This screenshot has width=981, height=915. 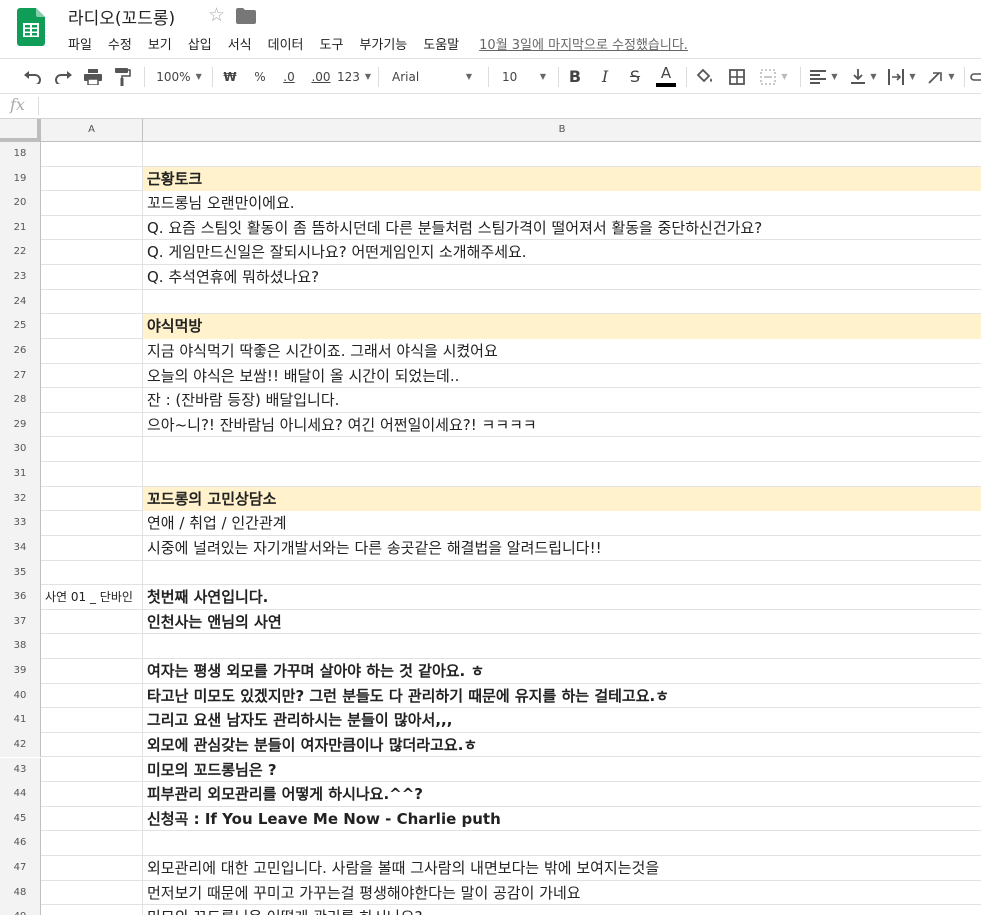 What do you see at coordinates (562, 179) in the screenshot?
I see `cell-b: 근황토크` at bounding box center [562, 179].